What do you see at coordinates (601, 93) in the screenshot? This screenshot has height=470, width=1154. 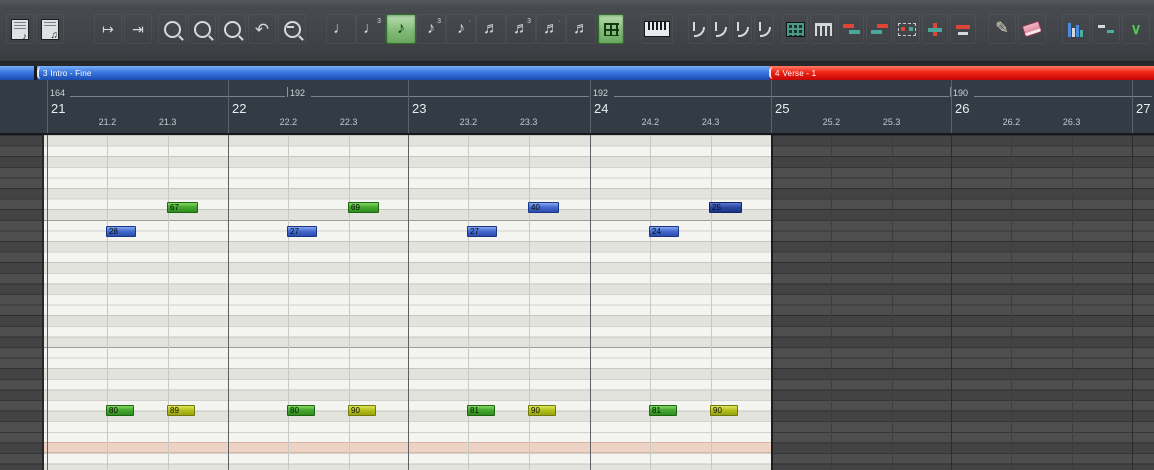 I see `tempo-value: 192` at bounding box center [601, 93].